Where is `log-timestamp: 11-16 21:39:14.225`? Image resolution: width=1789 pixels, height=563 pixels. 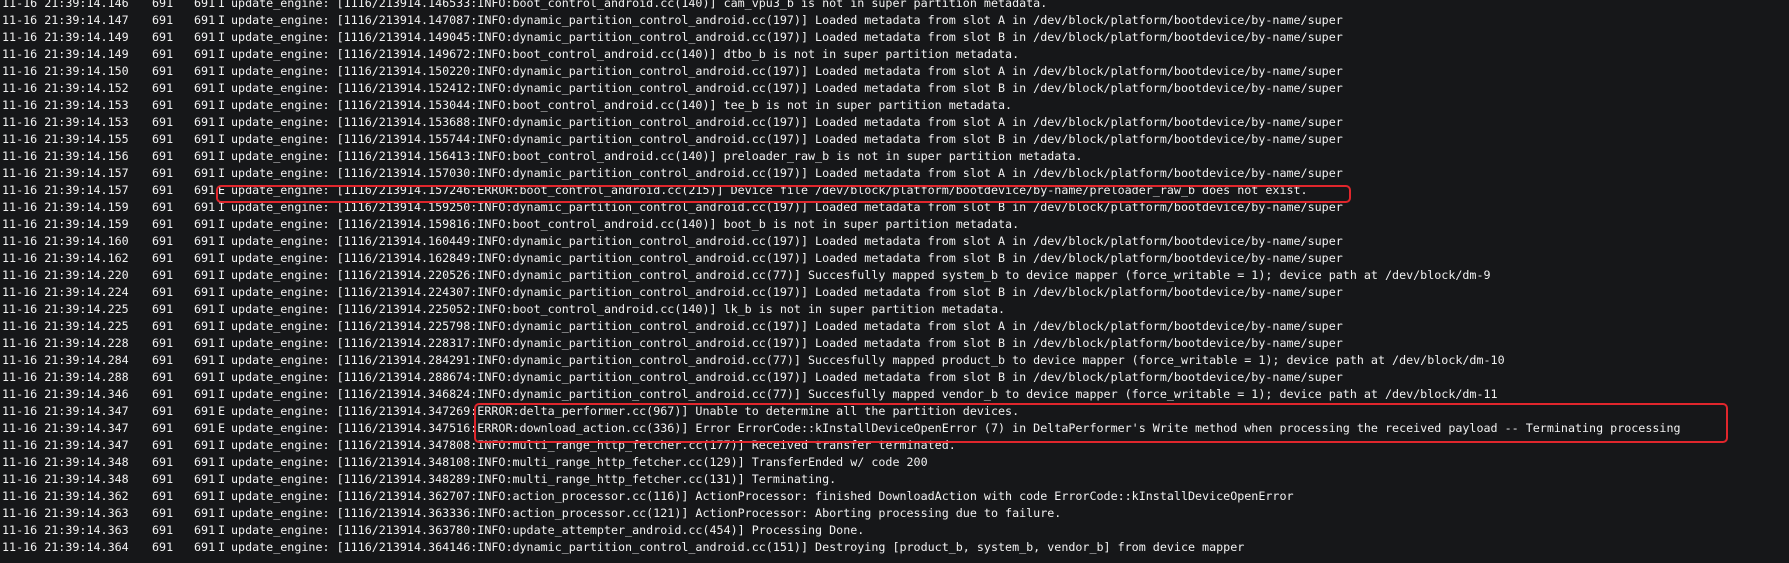
log-timestamp: 11-16 21:39:14.225 is located at coordinates (77, 309).